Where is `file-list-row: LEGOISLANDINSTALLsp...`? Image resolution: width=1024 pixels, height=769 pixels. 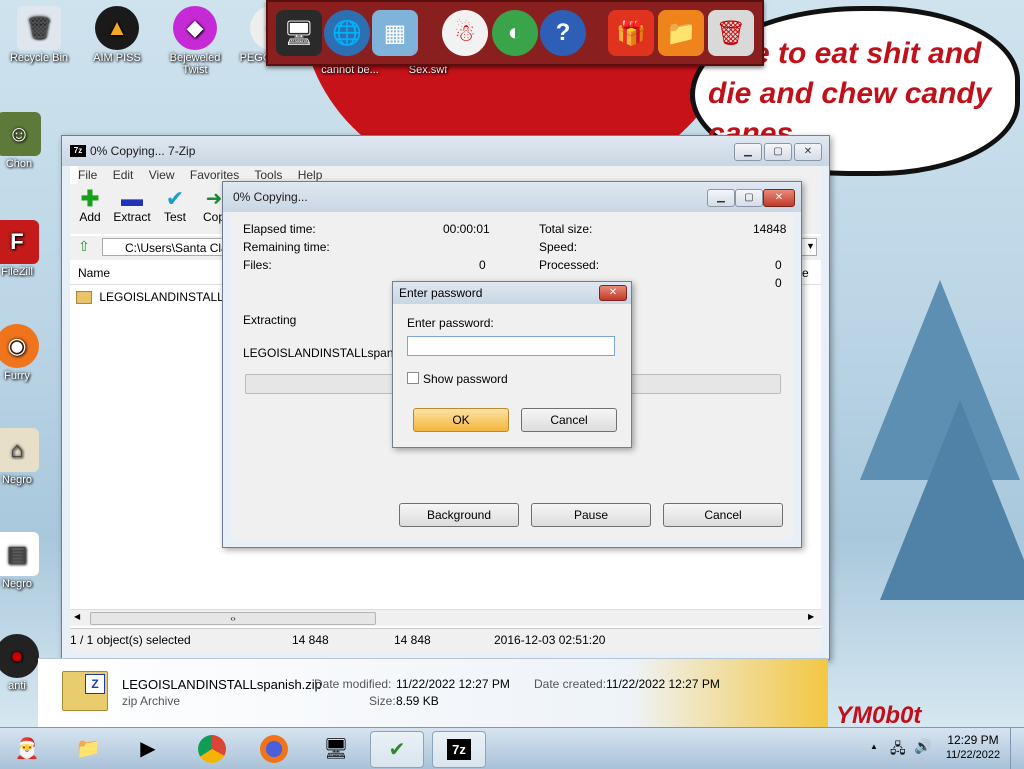 file-list-row: LEGOISLANDINSTALLsp... is located at coordinates (161, 297).